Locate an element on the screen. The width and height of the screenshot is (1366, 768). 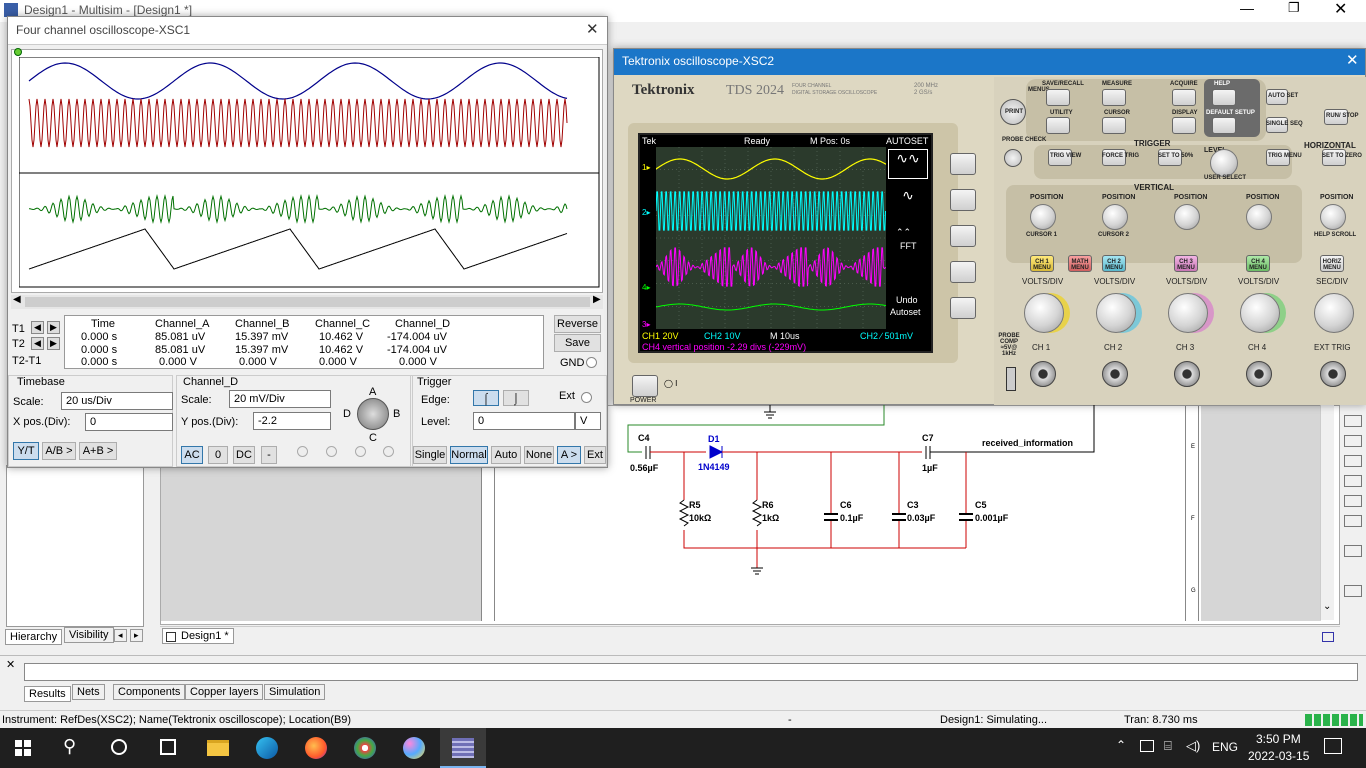
timebase-scale-field: 20 us/Div is located at coordinates (117, 401).